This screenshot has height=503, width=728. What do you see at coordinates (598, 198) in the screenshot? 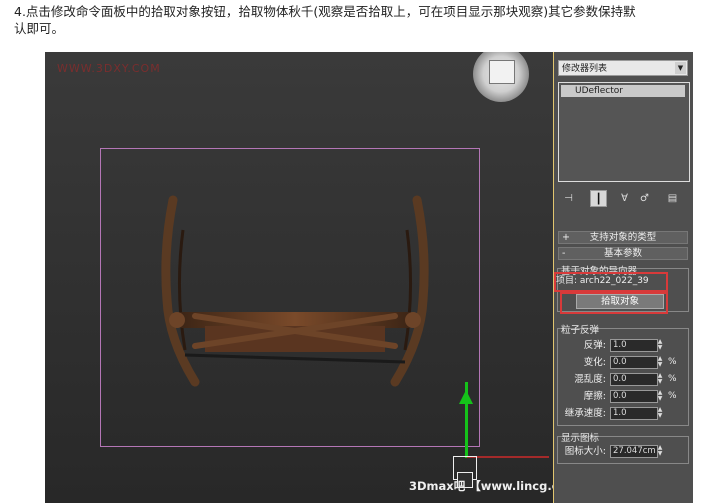
I see `show-end-result-icon: ┃` at bounding box center [598, 198].